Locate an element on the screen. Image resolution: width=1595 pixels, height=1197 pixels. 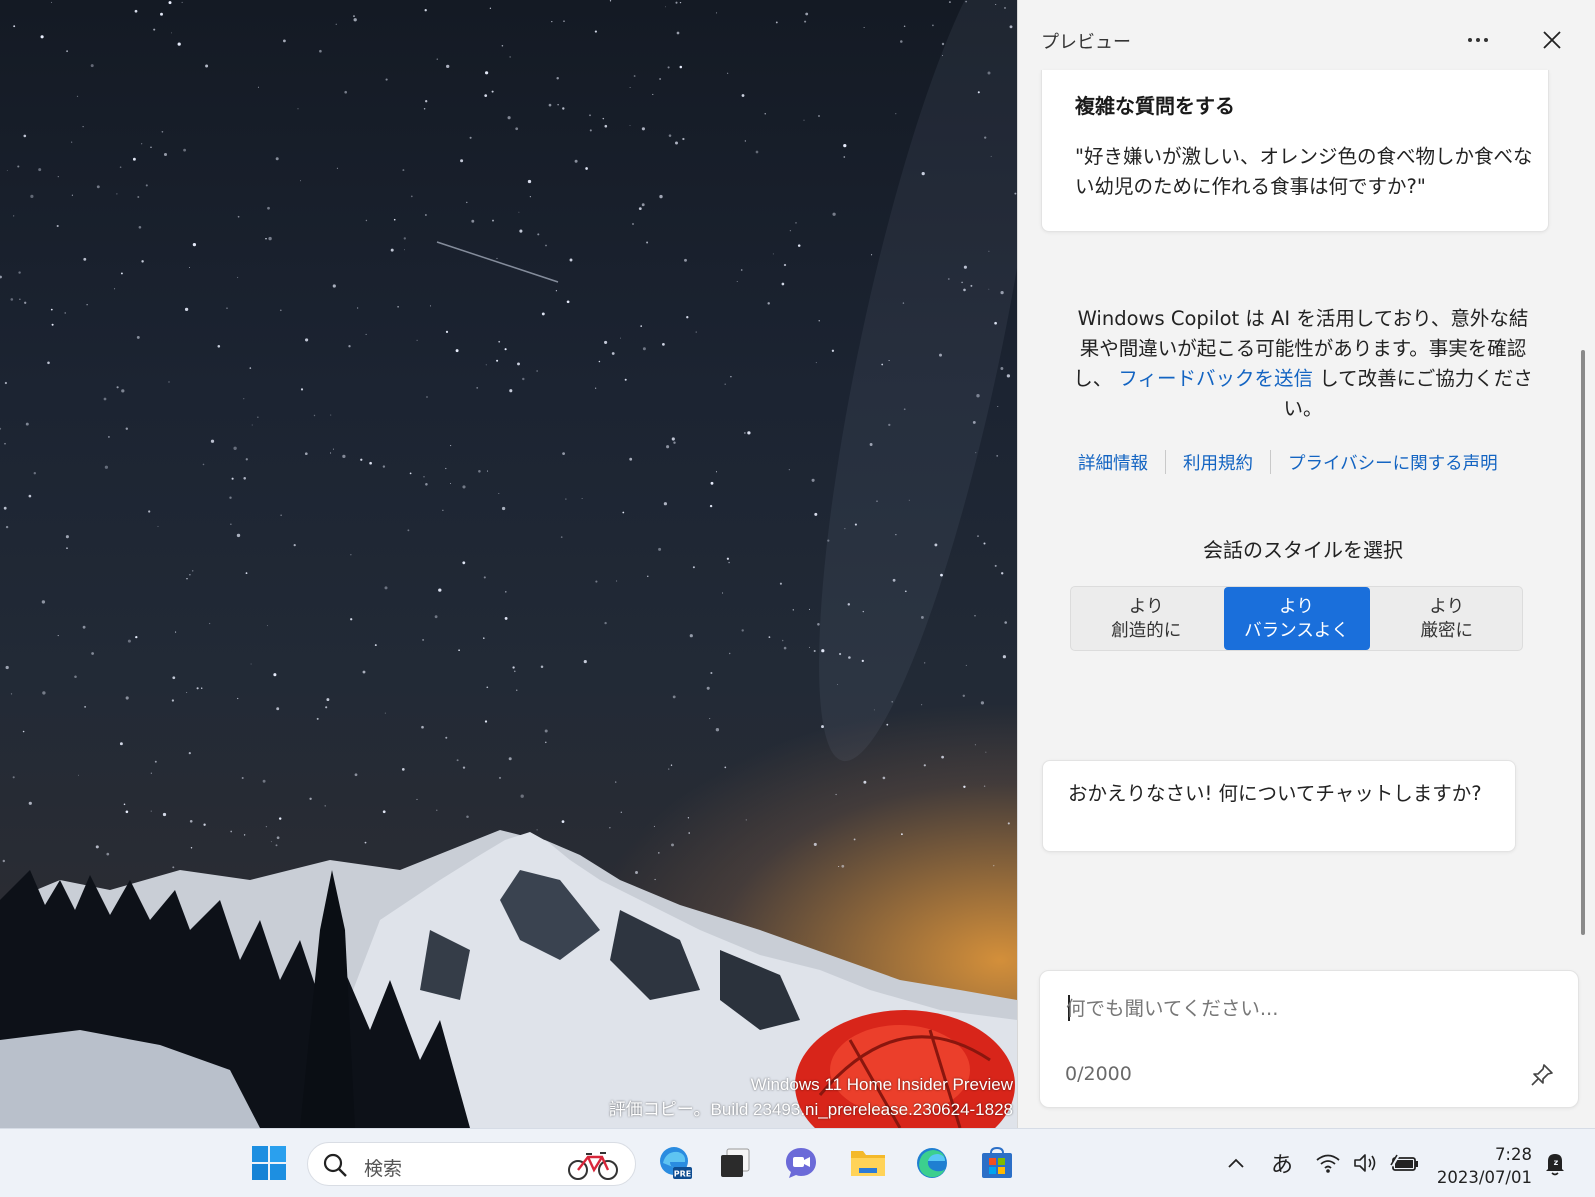
taskbar-file-explorer is located at coordinates (868, 1163).